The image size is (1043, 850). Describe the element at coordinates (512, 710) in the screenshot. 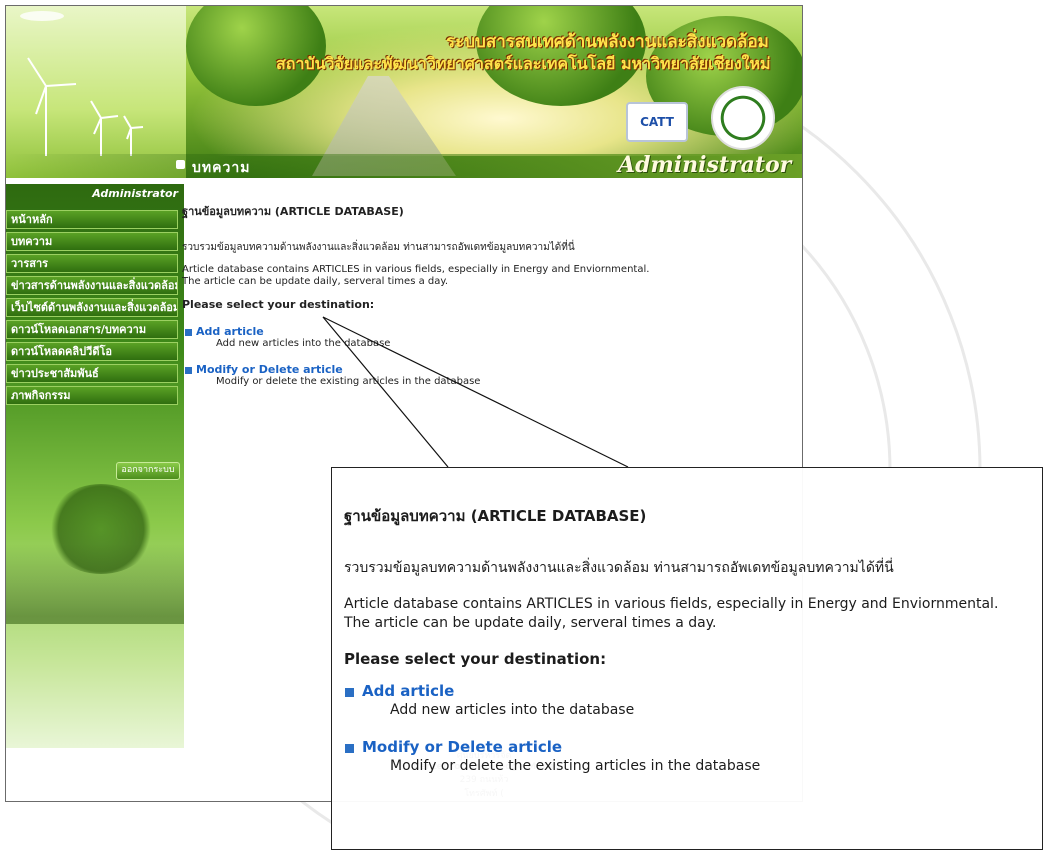

I see `zoom-add-article-description: Add new articles into the database` at that location.